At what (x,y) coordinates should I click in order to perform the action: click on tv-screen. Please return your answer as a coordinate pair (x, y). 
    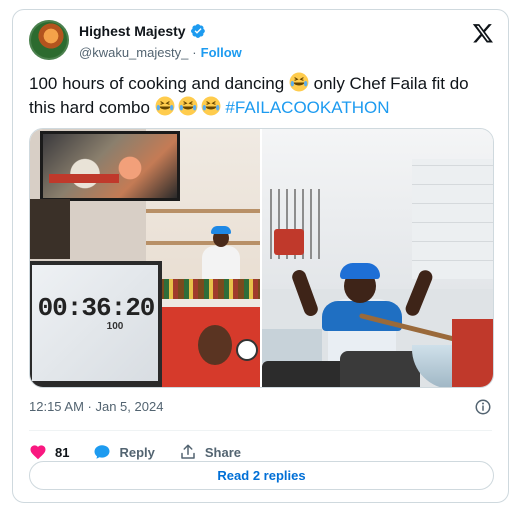
    Looking at the image, I should click on (110, 166).